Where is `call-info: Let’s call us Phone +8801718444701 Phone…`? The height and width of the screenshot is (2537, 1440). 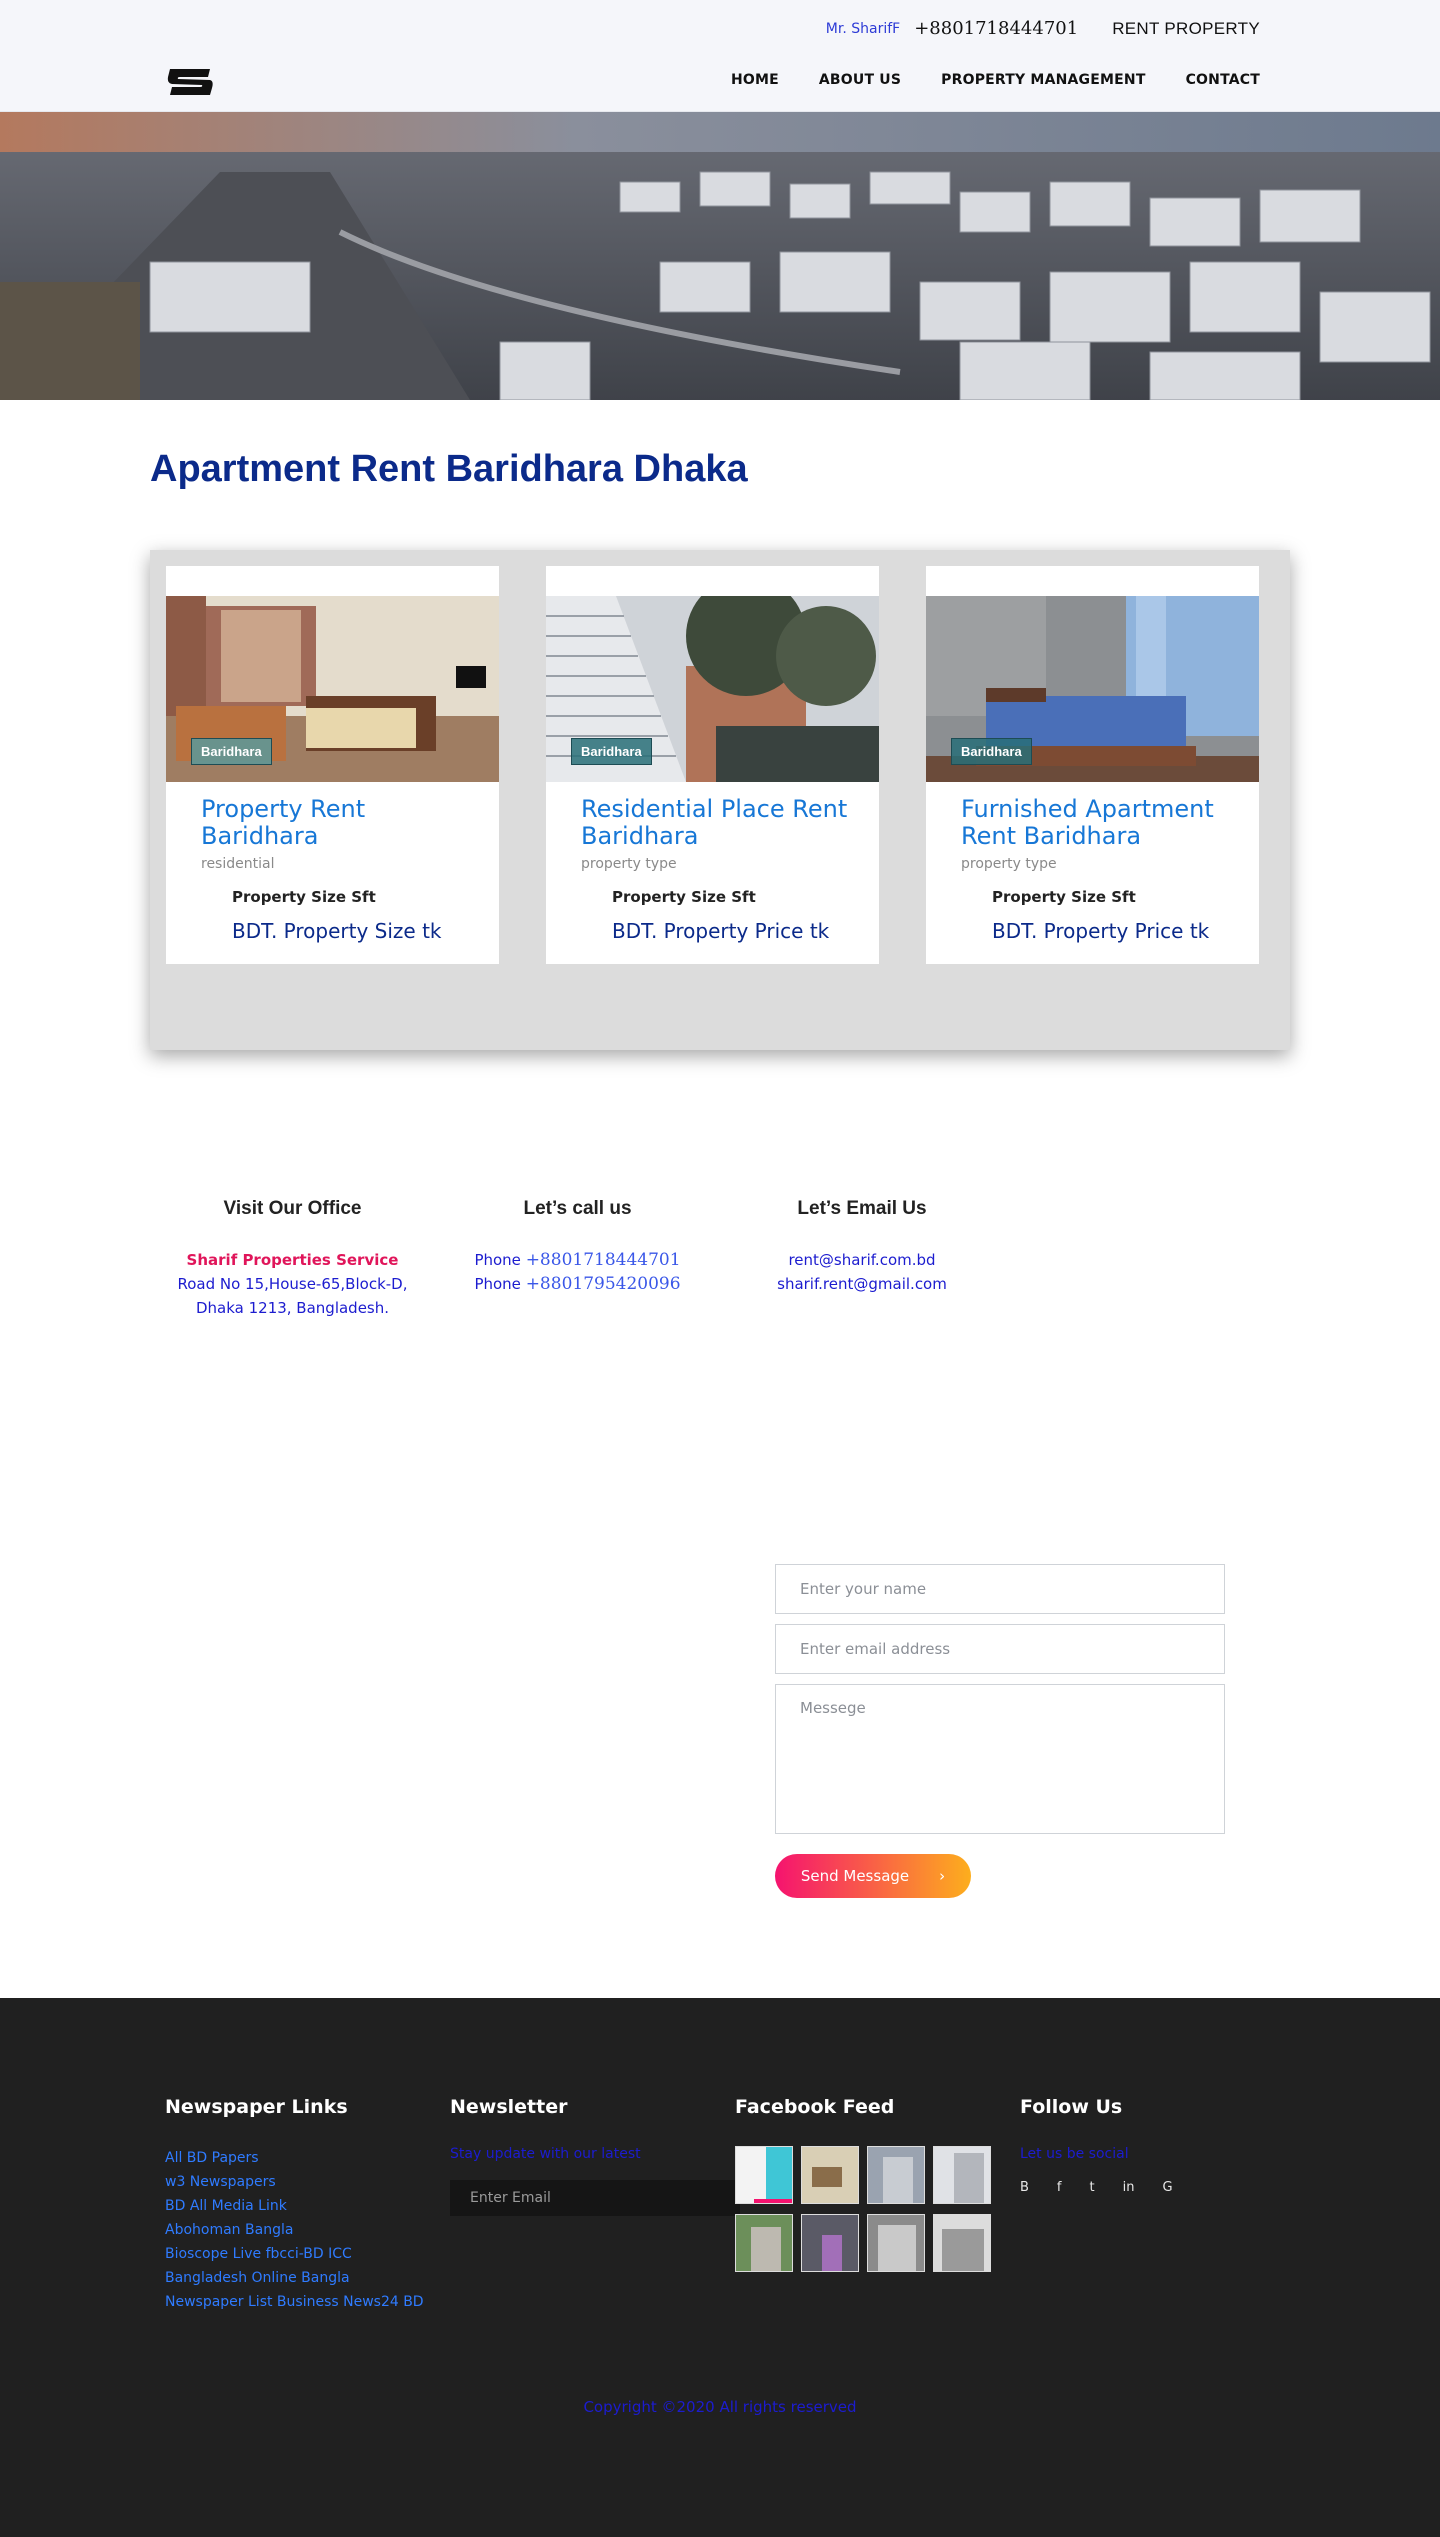
call-info: Let’s call us Phone +8801718444701 Phone… is located at coordinates (577, 1247).